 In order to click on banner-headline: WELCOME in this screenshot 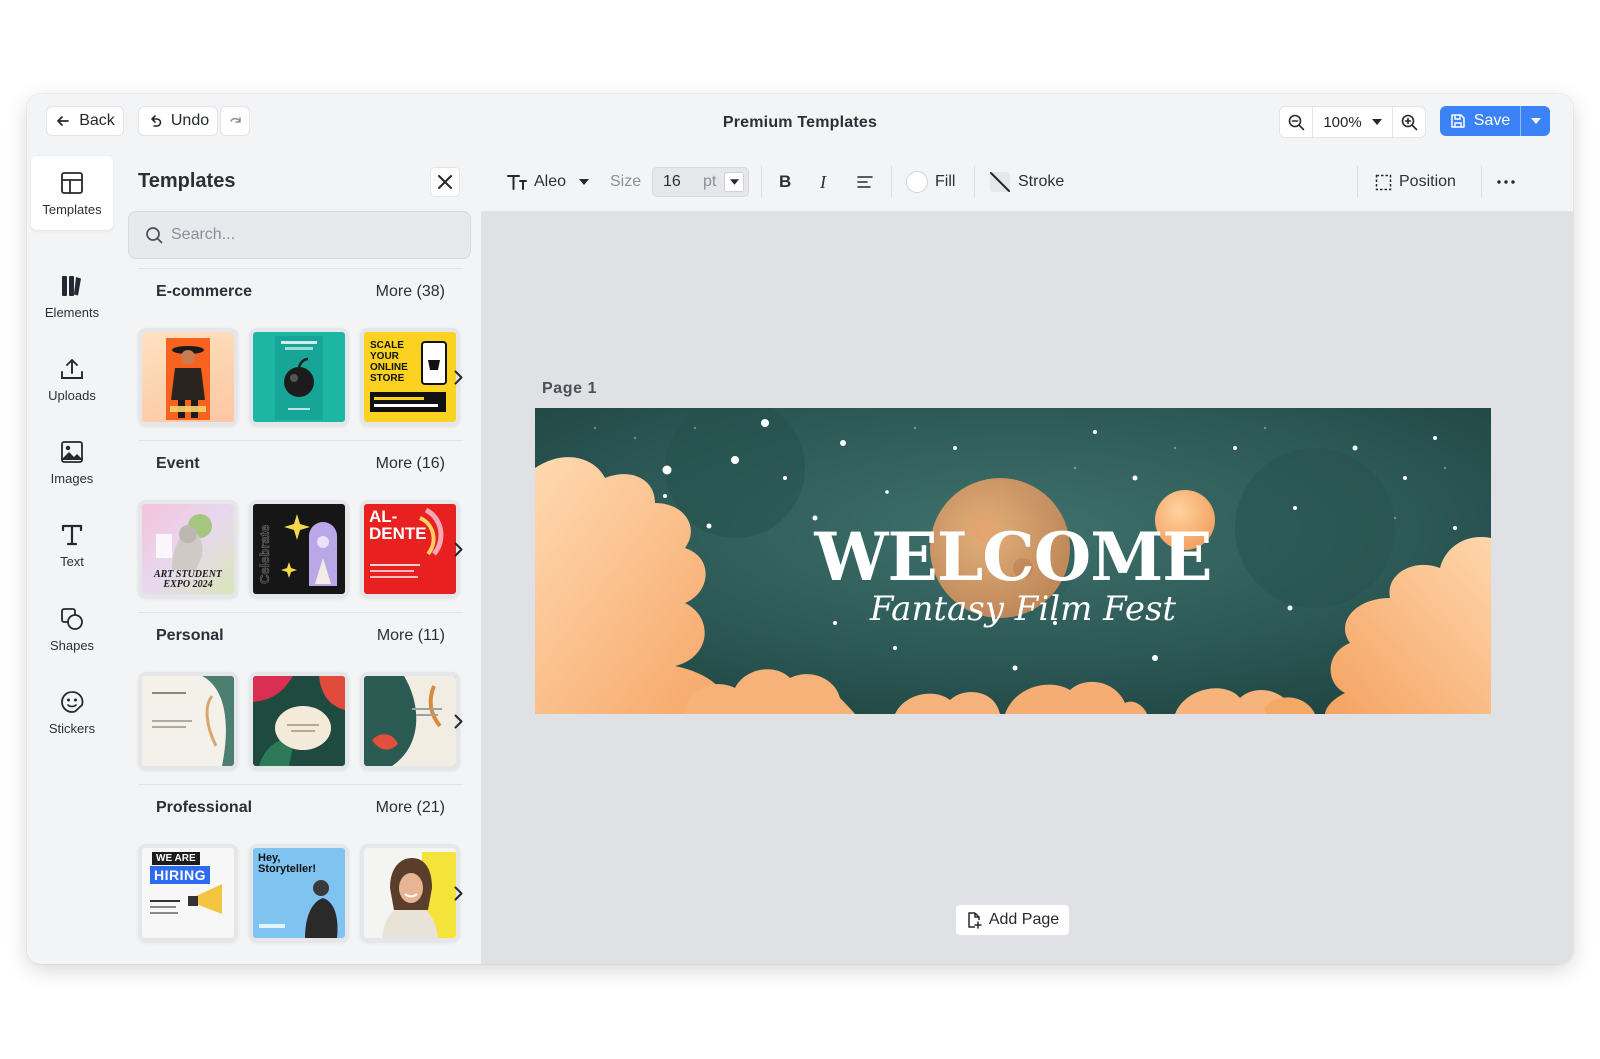, I will do `click(1012, 557)`.